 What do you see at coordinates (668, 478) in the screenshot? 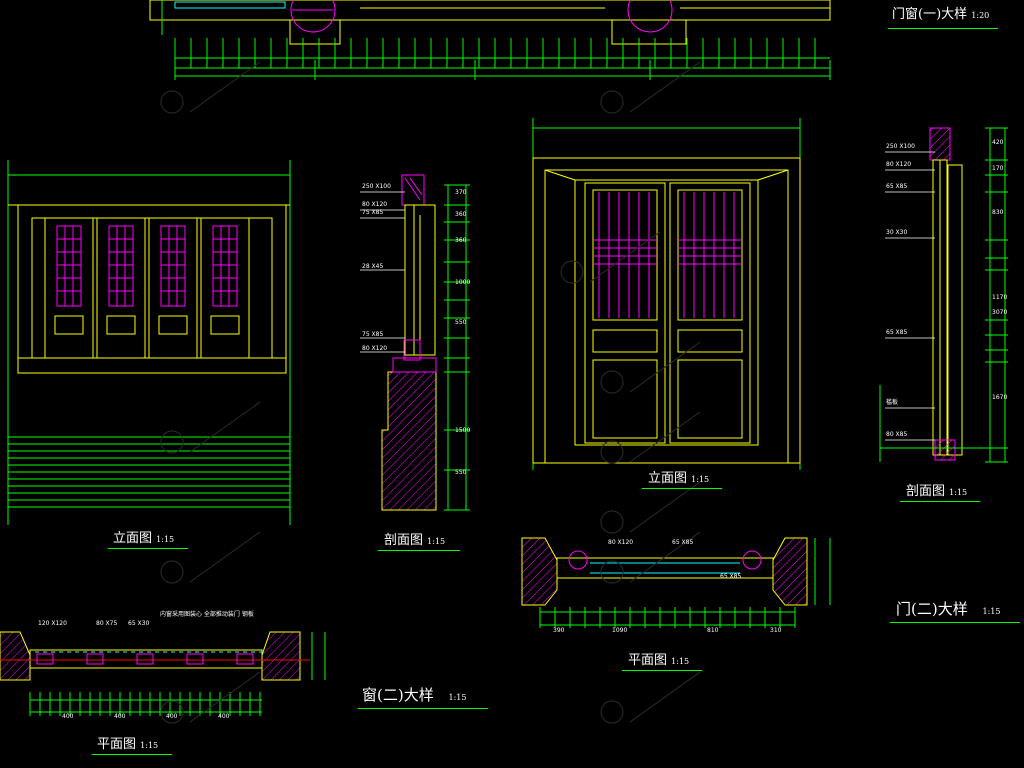
I see `view-name: 立面图` at bounding box center [668, 478].